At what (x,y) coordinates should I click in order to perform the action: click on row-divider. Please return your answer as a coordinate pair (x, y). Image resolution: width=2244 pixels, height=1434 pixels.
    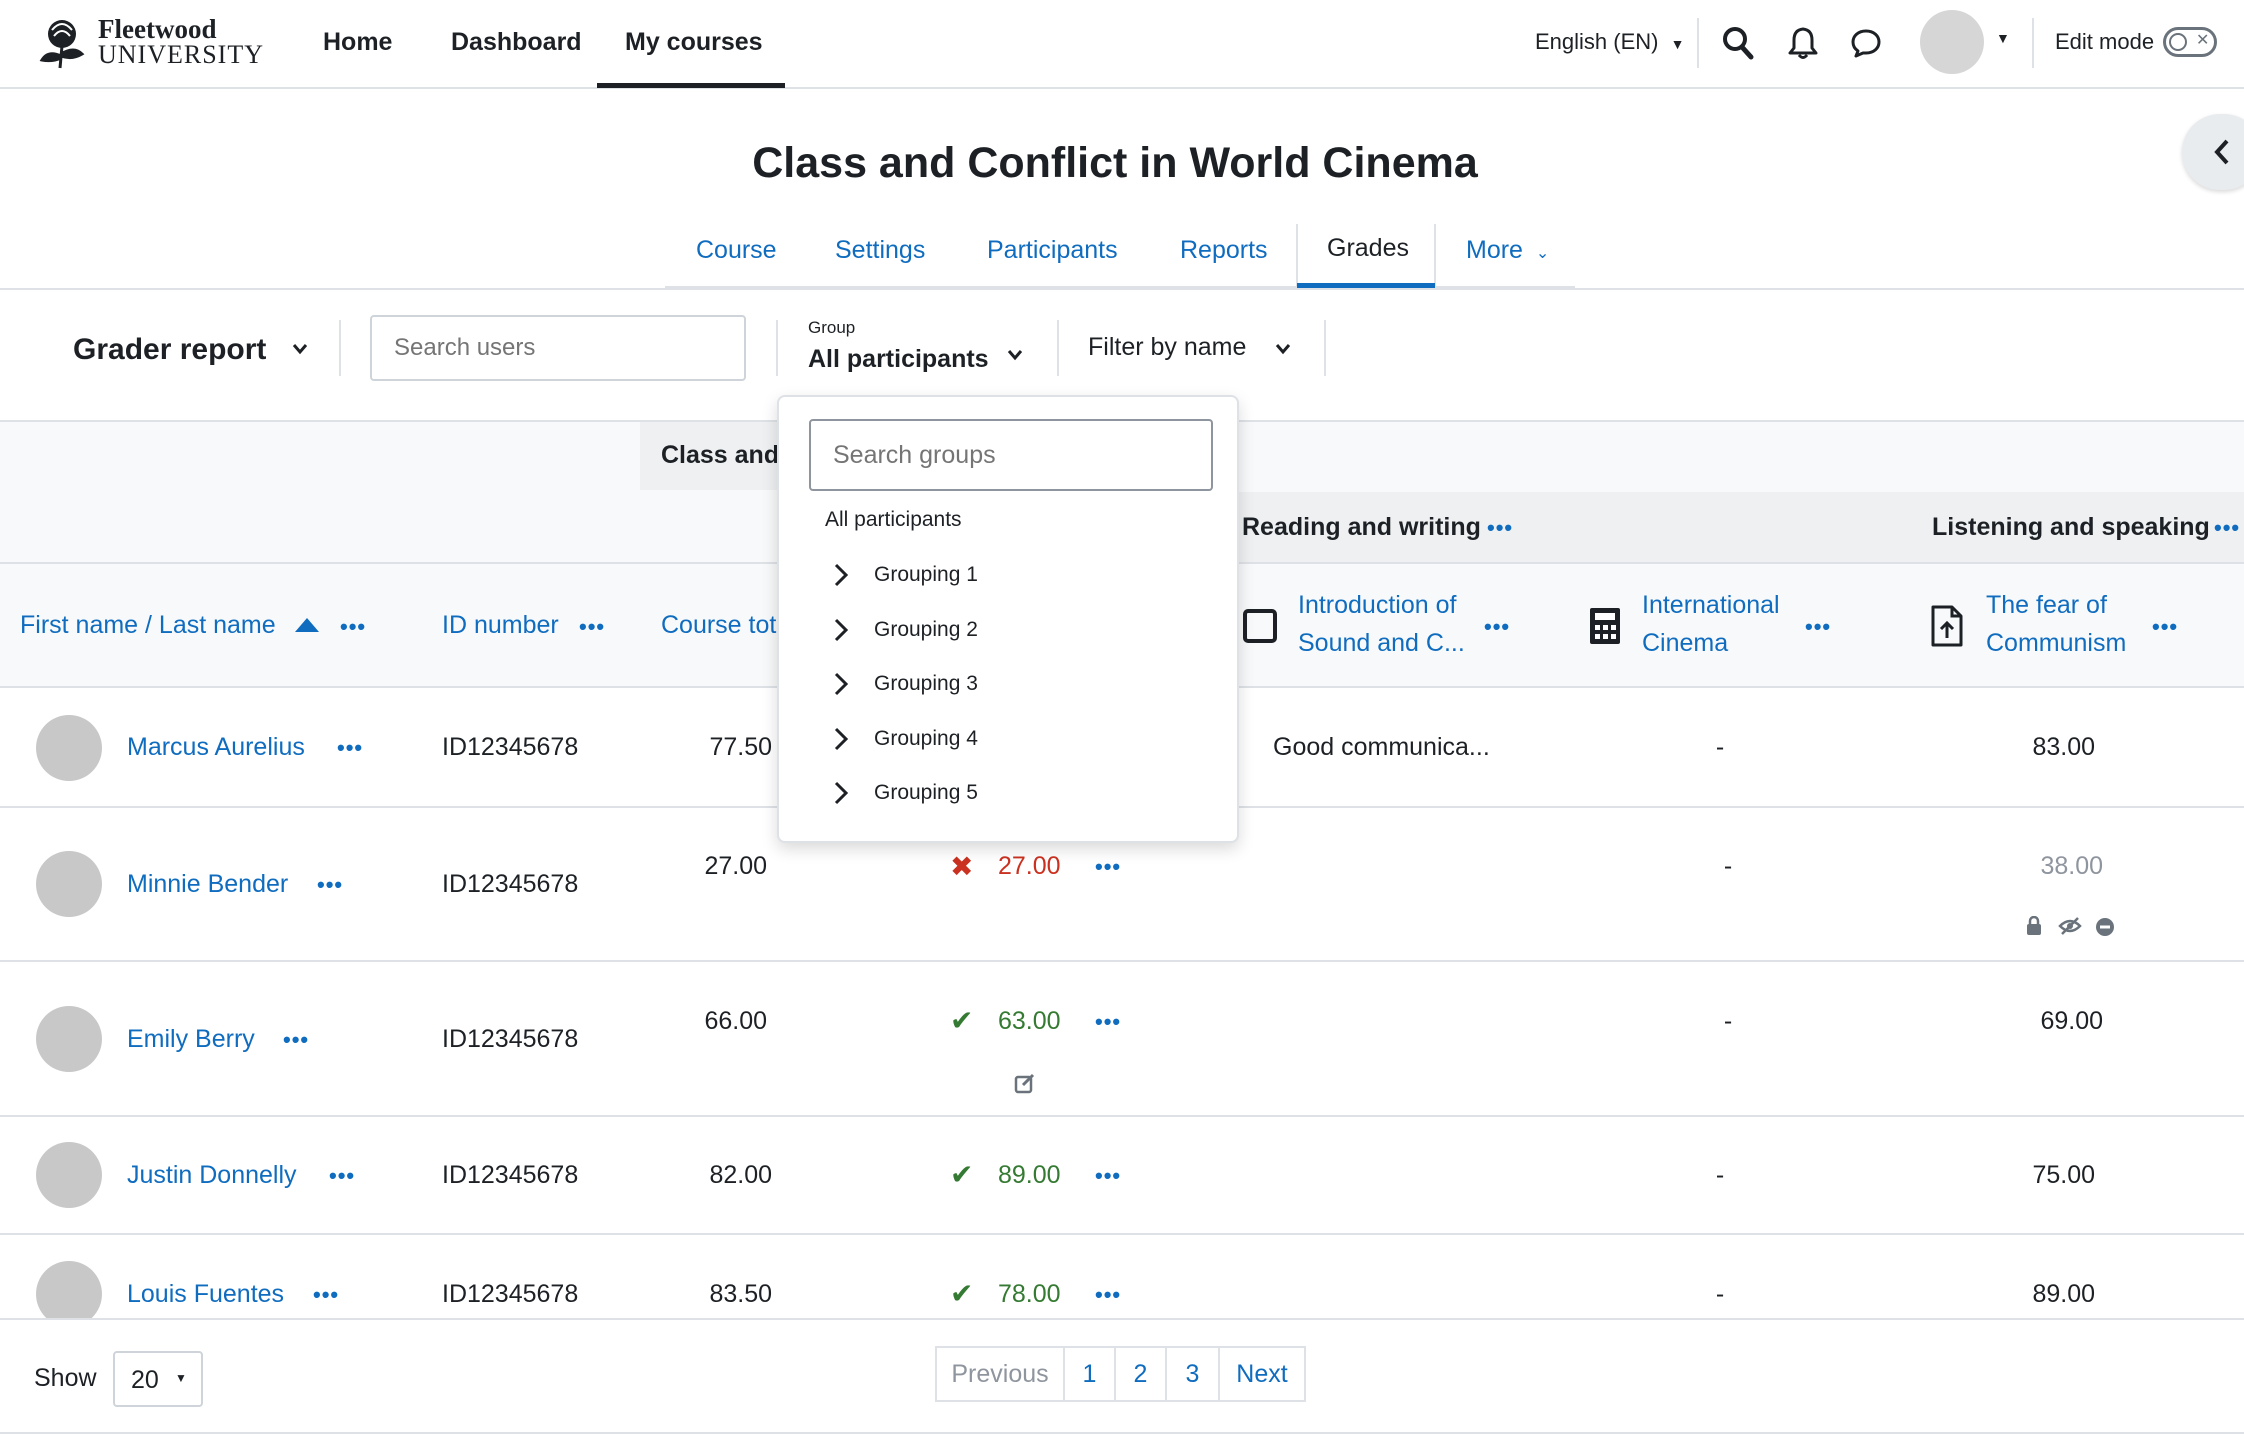
    Looking at the image, I should click on (1122, 961).